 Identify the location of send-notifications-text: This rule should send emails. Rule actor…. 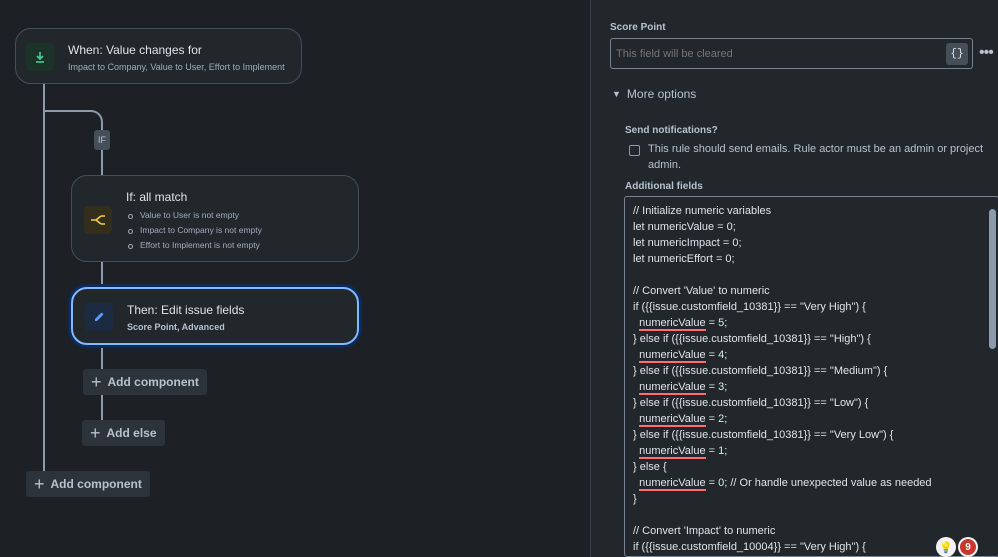
(816, 157).